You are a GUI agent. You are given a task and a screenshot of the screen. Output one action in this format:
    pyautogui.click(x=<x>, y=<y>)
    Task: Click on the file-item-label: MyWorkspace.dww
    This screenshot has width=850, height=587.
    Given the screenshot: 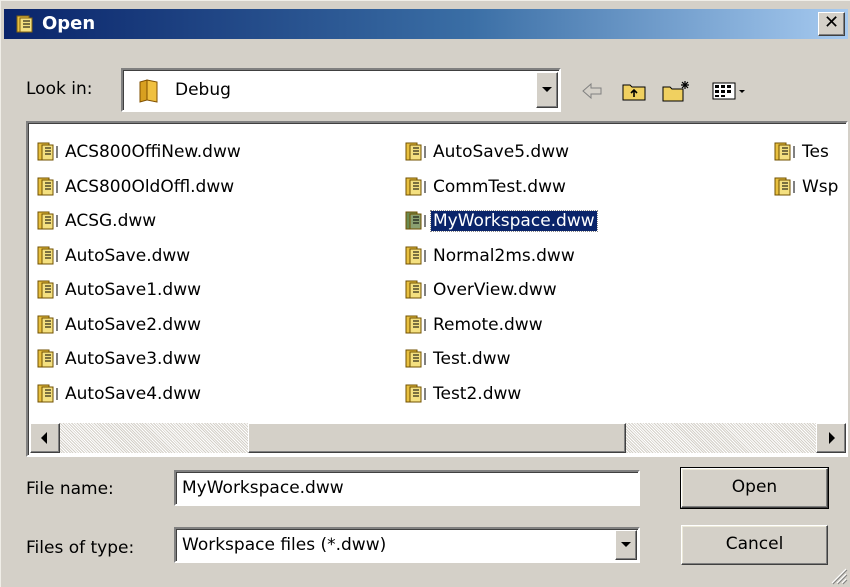 What is the action you would take?
    pyautogui.click(x=514, y=221)
    